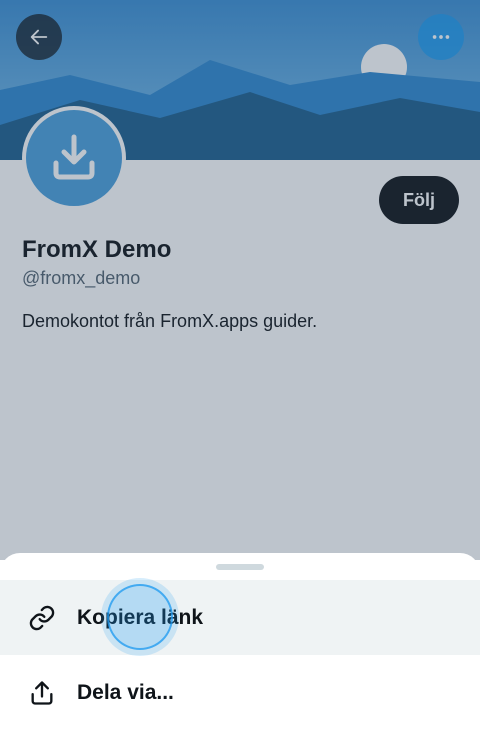 The height and width of the screenshot is (755, 480). I want to click on copy-link-label: Kopiera länk, so click(140, 617).